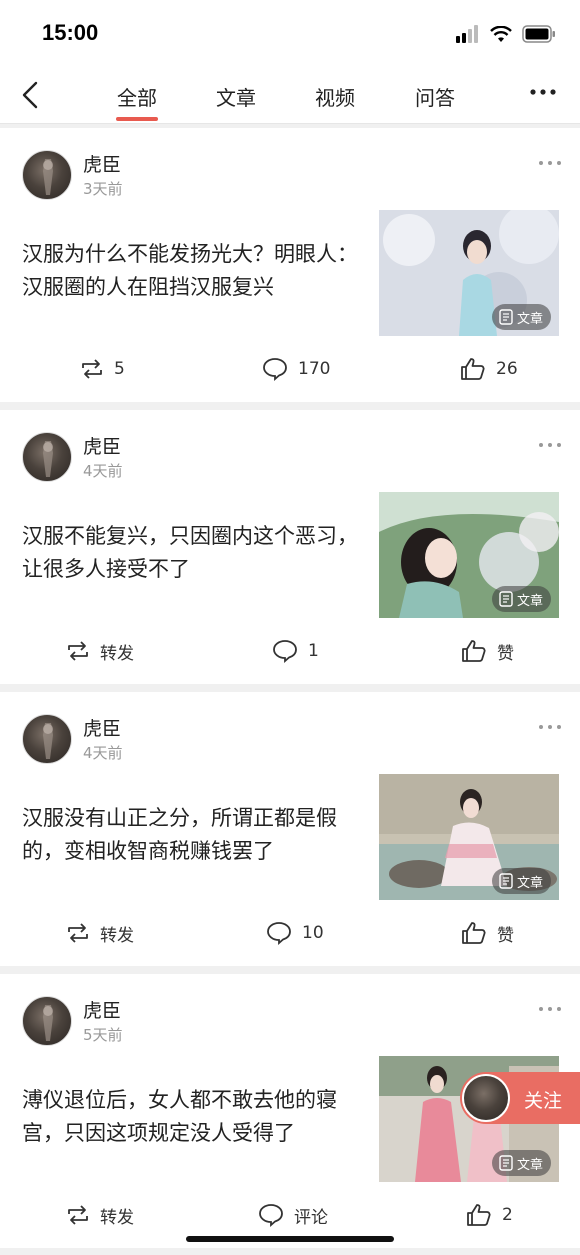 This screenshot has width=580, height=1255. What do you see at coordinates (507, 1215) in the screenshot?
I see `like-count: 2` at bounding box center [507, 1215].